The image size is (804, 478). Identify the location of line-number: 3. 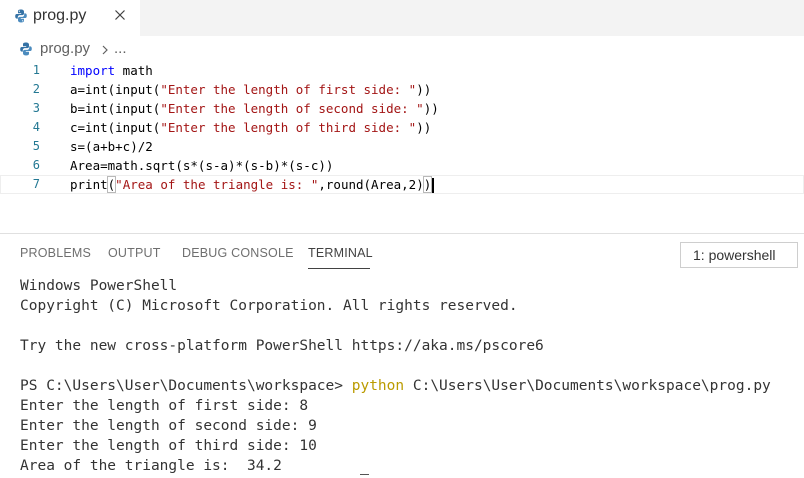
(36, 108).